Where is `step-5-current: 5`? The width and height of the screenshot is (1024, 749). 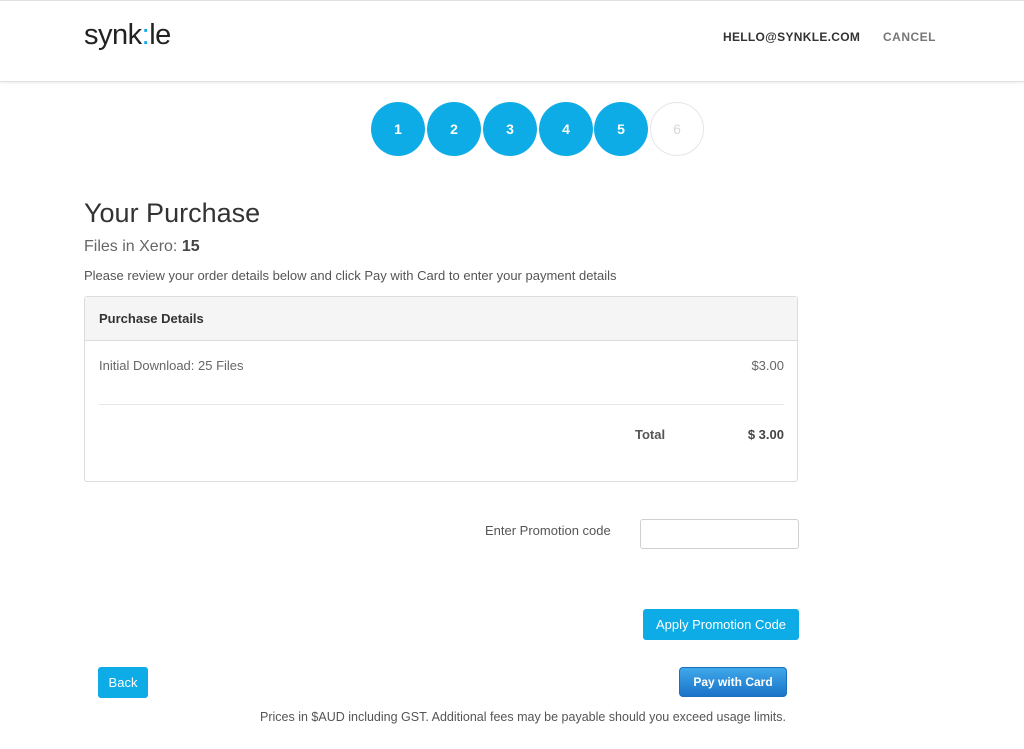
step-5-current: 5 is located at coordinates (621, 129).